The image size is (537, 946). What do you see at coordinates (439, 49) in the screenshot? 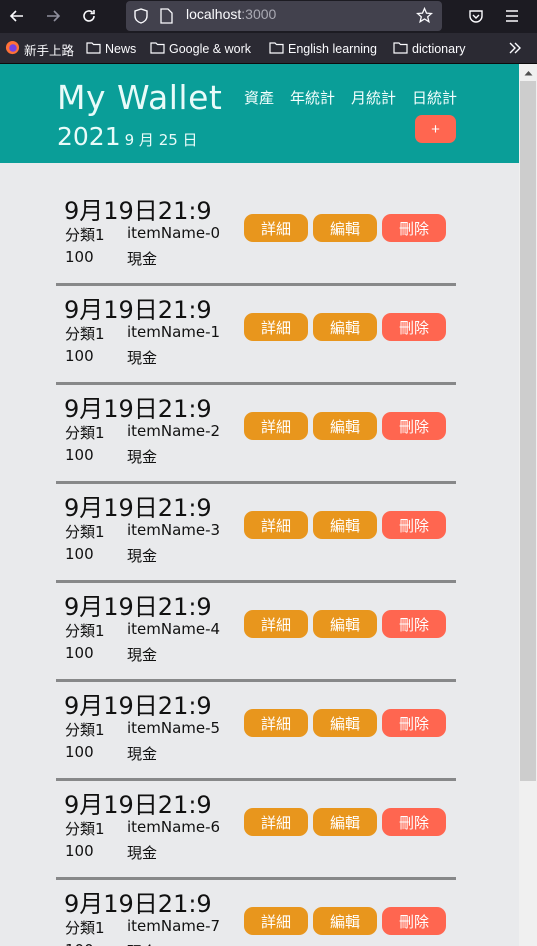
I see `bookmark-label: dictionary` at bounding box center [439, 49].